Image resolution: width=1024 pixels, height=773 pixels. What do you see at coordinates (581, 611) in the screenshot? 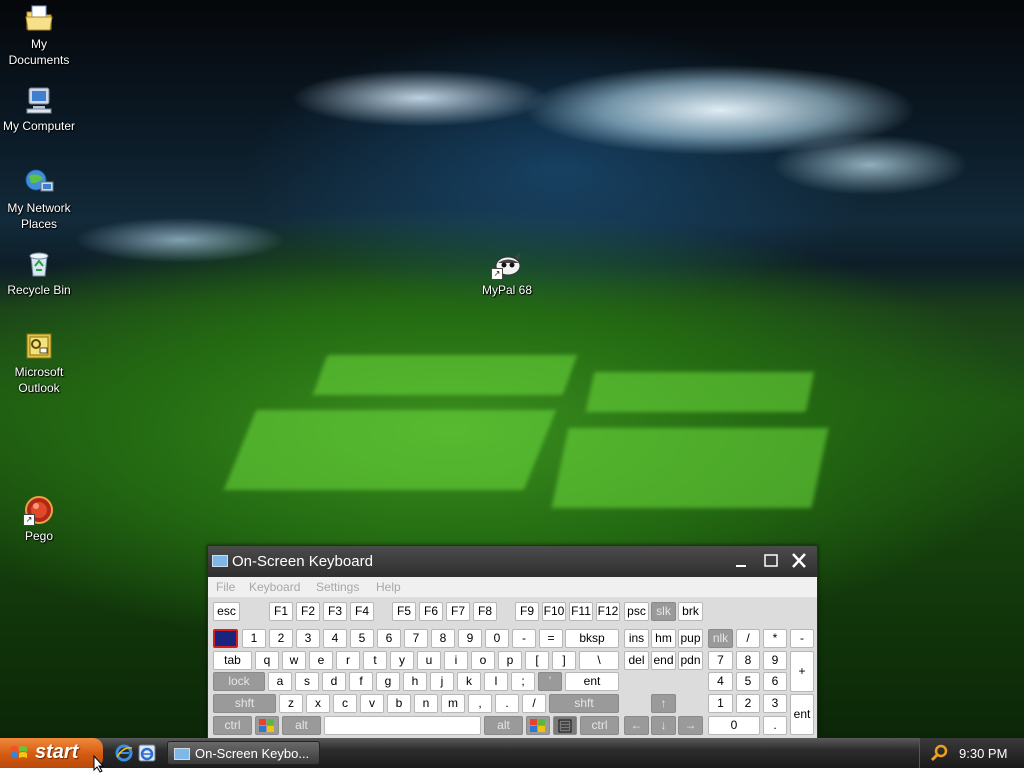
I see `key-f11: F11` at bounding box center [581, 611].